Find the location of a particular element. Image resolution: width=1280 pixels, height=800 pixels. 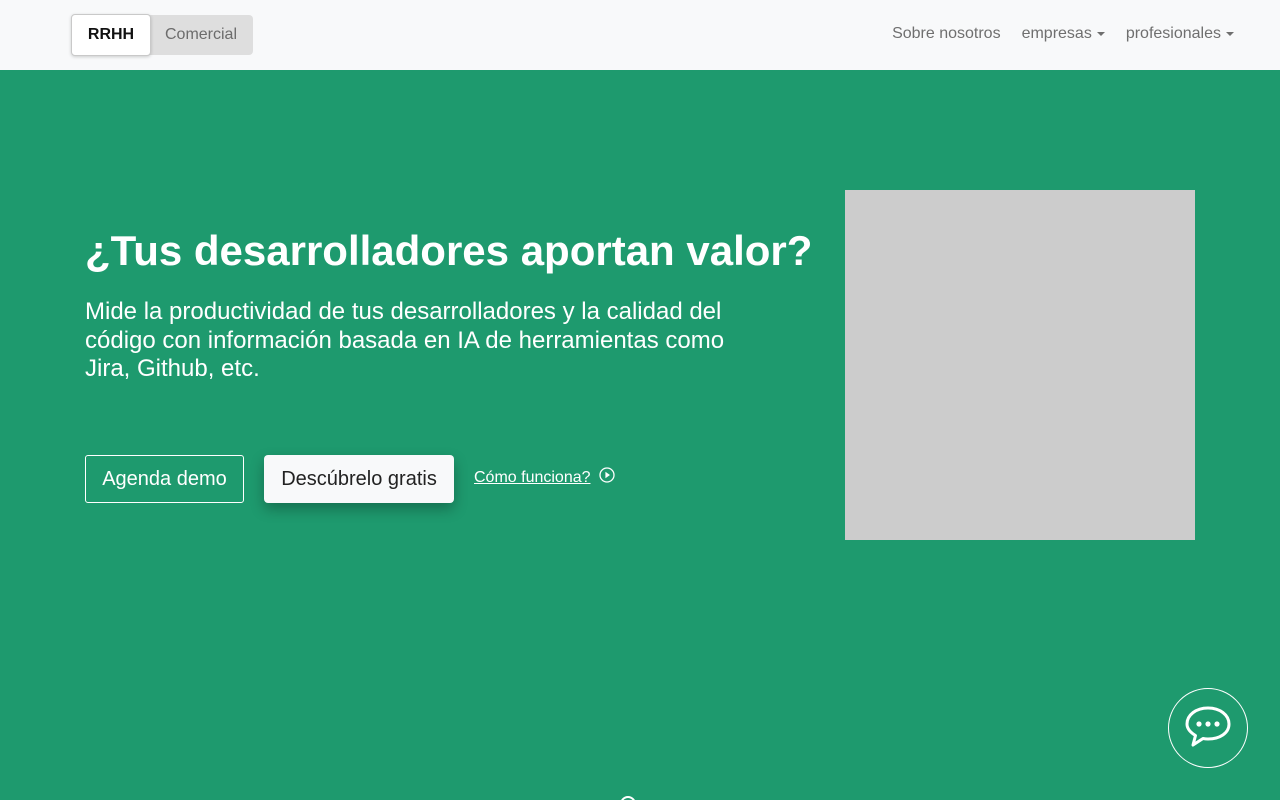

chat-bubble-icon is located at coordinates (1208, 728).